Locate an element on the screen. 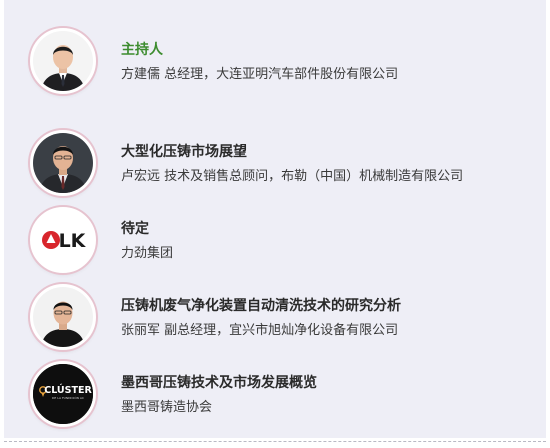 This screenshot has width=550, height=448. cluster-logo-text: CLÚSTER is located at coordinates (68, 390).